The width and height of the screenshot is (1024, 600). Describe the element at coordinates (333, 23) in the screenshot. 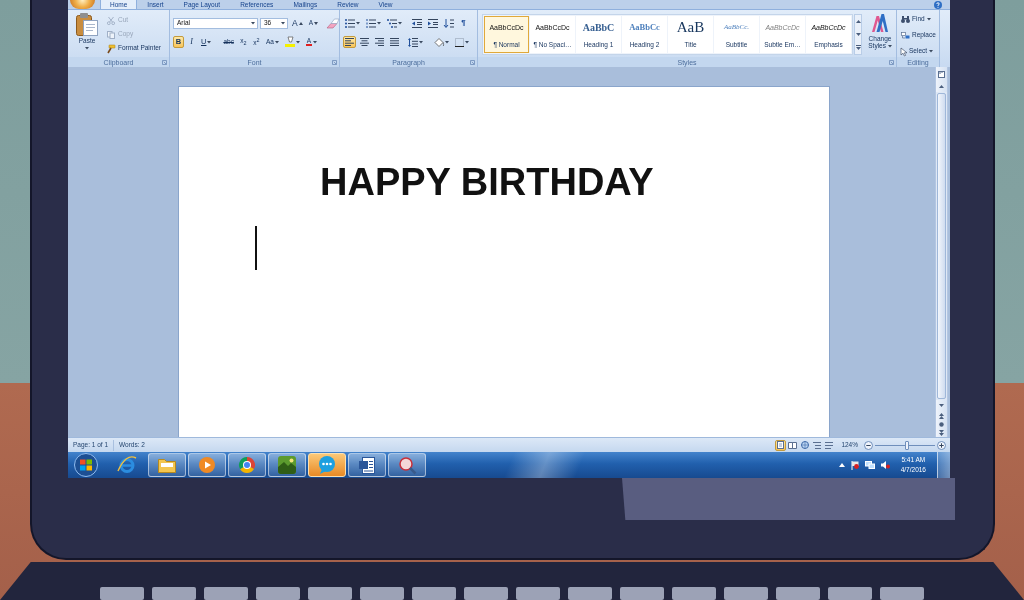

I see `eraser-icon` at that location.